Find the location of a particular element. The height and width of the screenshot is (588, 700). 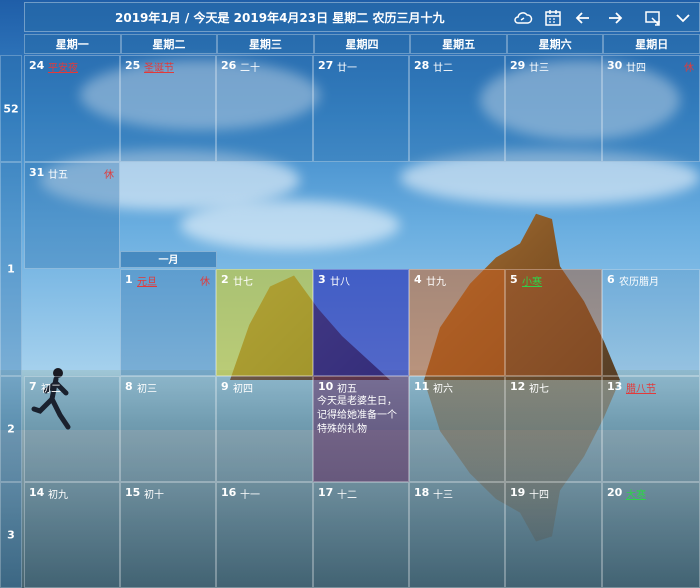

day-cell: 24 平安夜 is located at coordinates (72, 108).